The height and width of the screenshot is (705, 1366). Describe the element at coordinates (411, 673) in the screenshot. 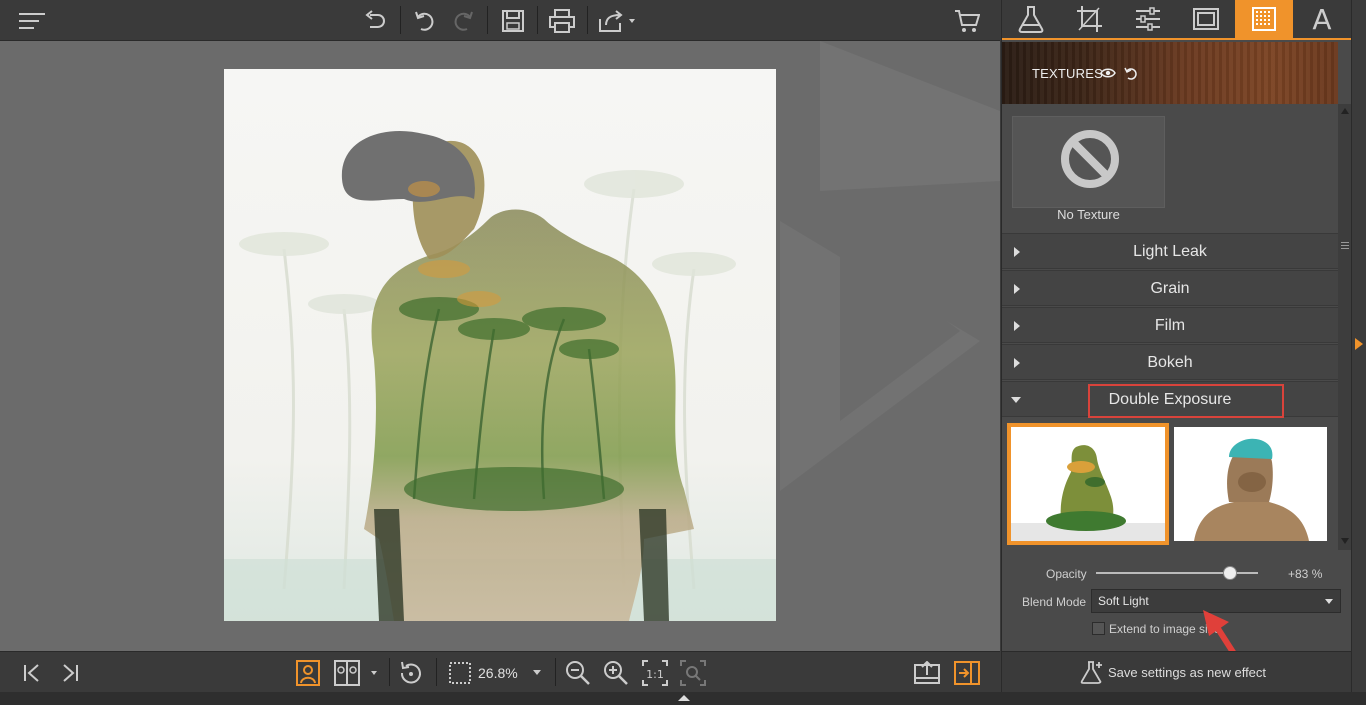

I see `rotate-icon` at that location.